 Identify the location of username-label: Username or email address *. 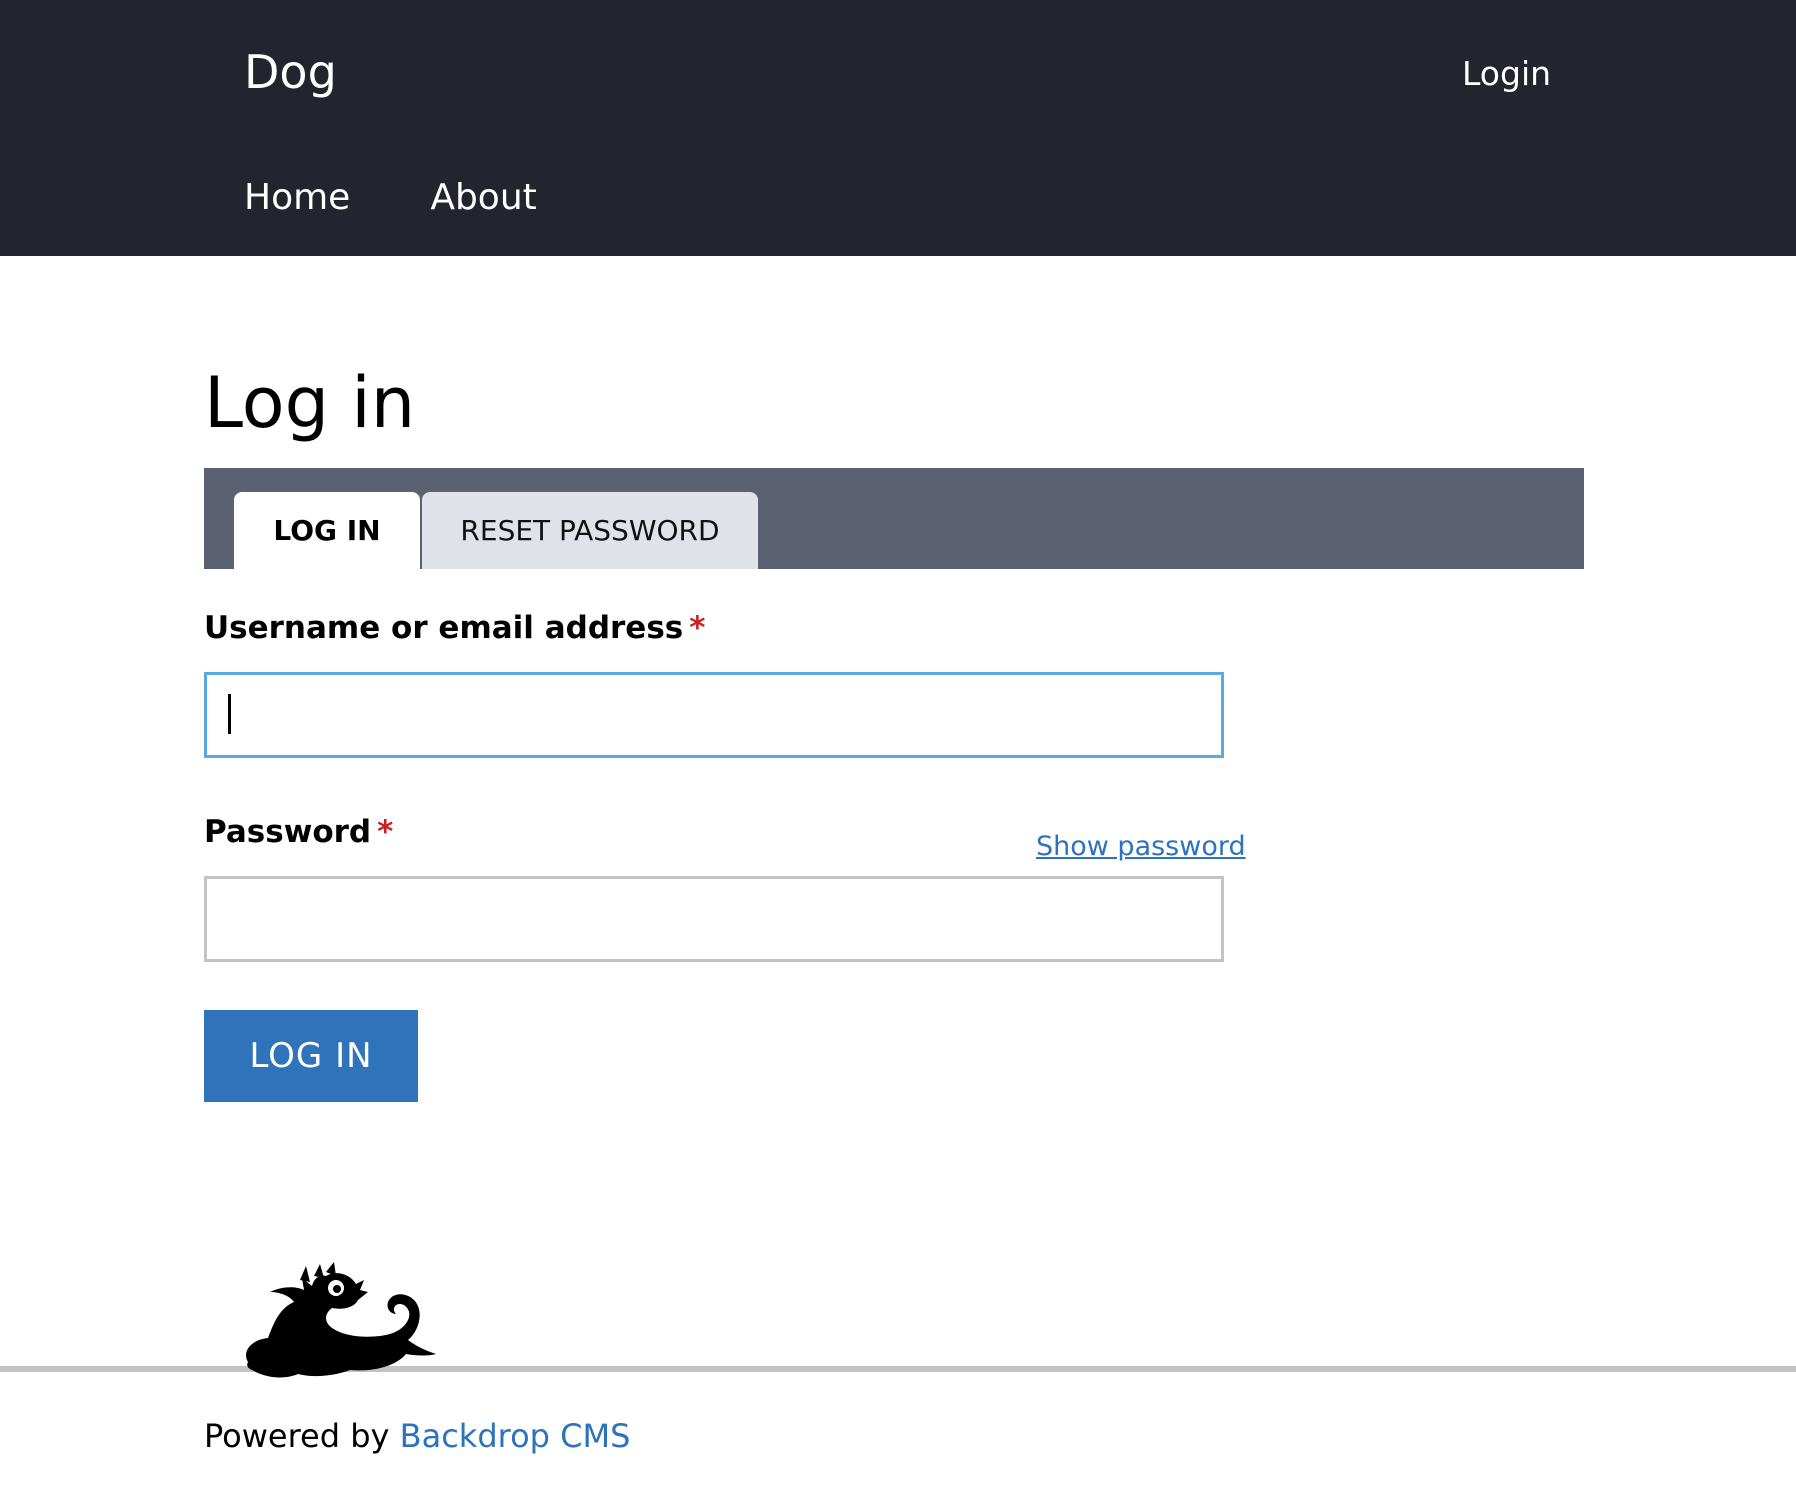
(454, 628).